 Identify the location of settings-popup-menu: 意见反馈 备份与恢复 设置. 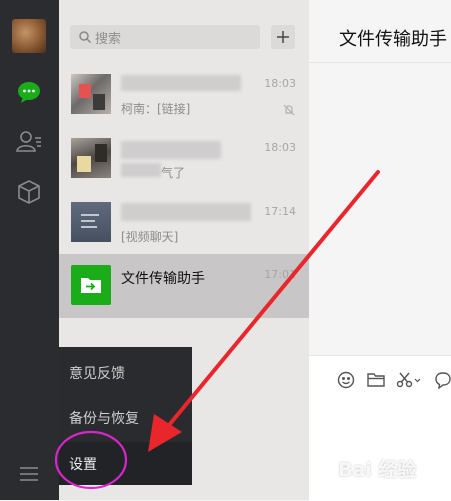
(125, 416).